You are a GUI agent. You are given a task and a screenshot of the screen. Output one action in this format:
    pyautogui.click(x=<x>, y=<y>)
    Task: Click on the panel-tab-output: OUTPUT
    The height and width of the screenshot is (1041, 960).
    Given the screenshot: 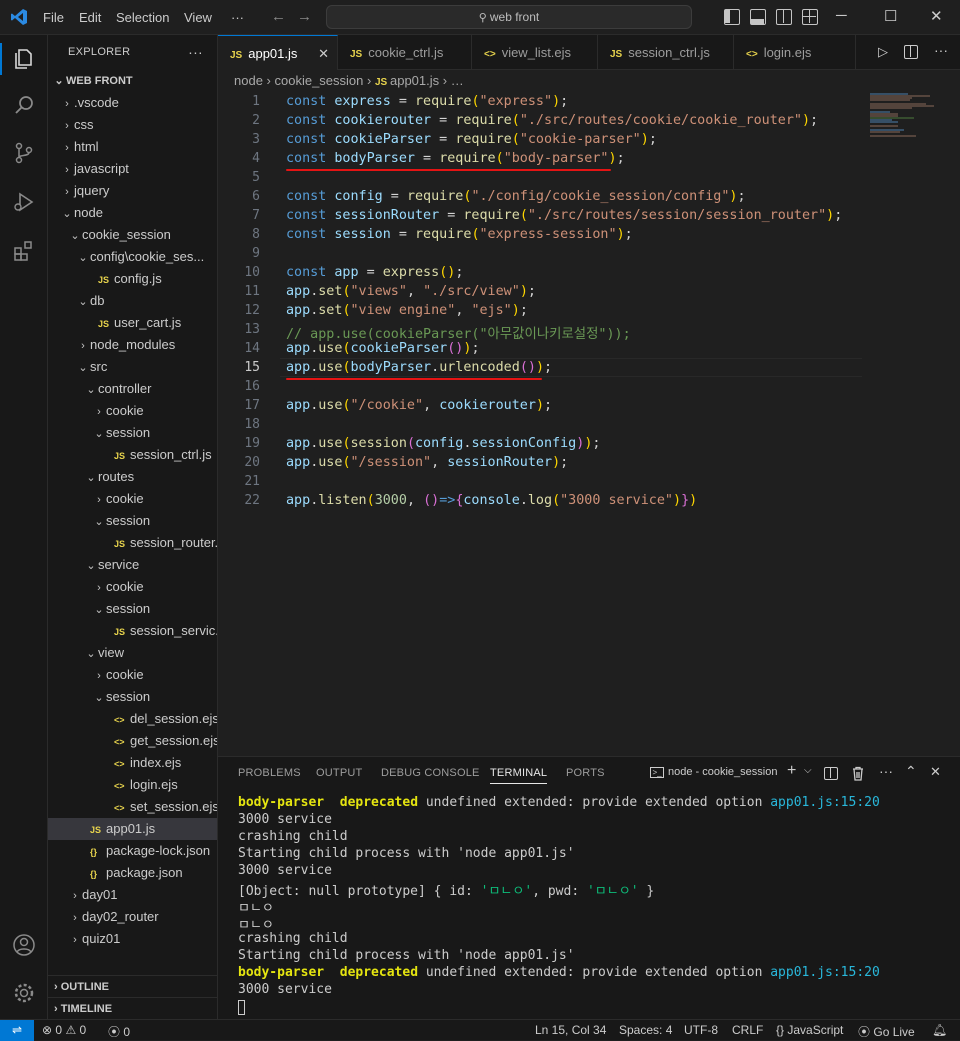 What is the action you would take?
    pyautogui.click(x=339, y=773)
    